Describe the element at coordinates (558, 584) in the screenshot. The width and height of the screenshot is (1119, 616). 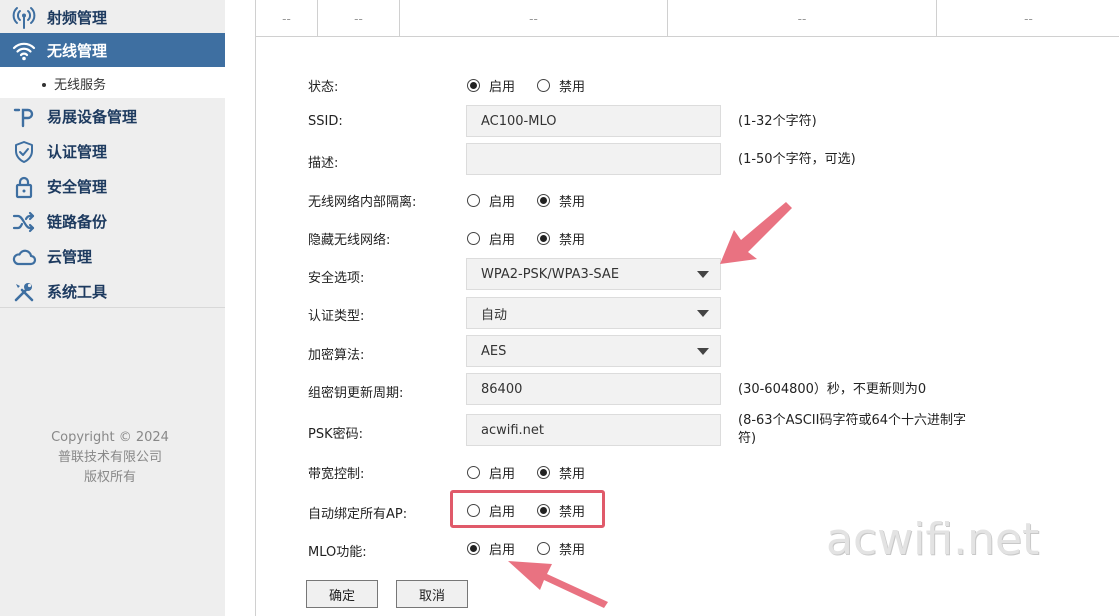
I see `arrow-mlo-icon` at that location.